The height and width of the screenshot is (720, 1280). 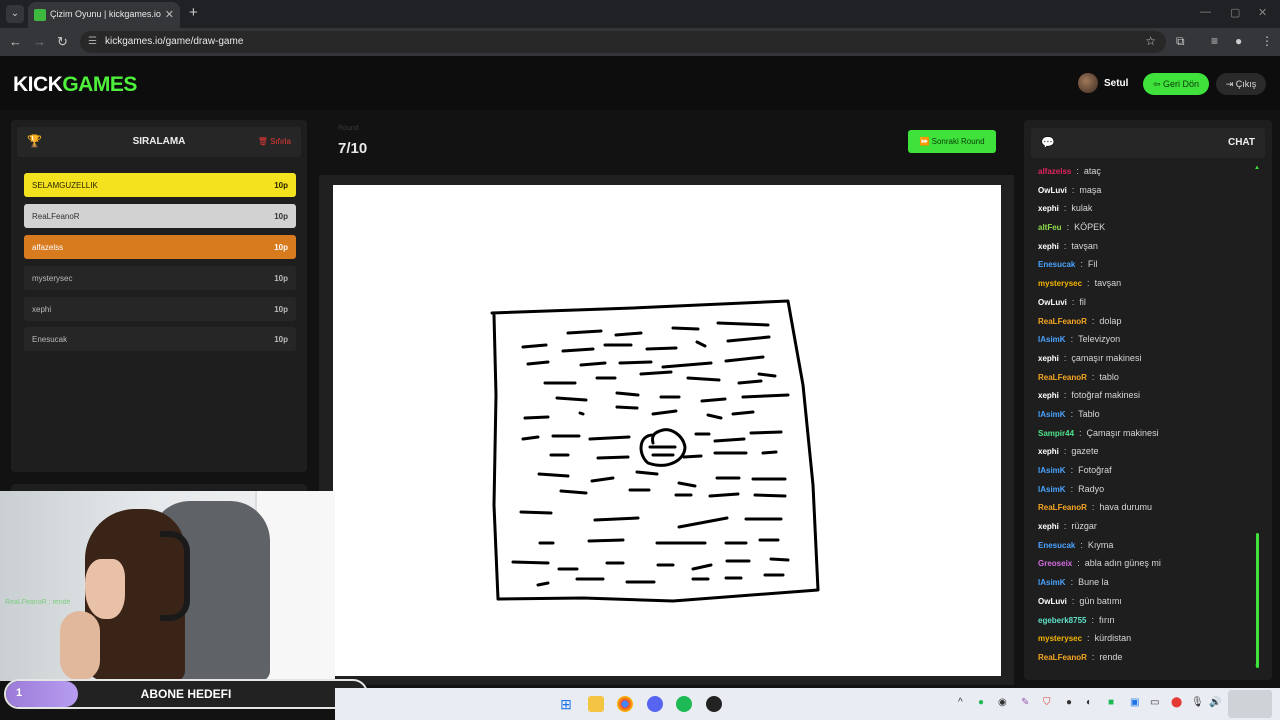 I want to click on drawing, so click(x=655, y=451).